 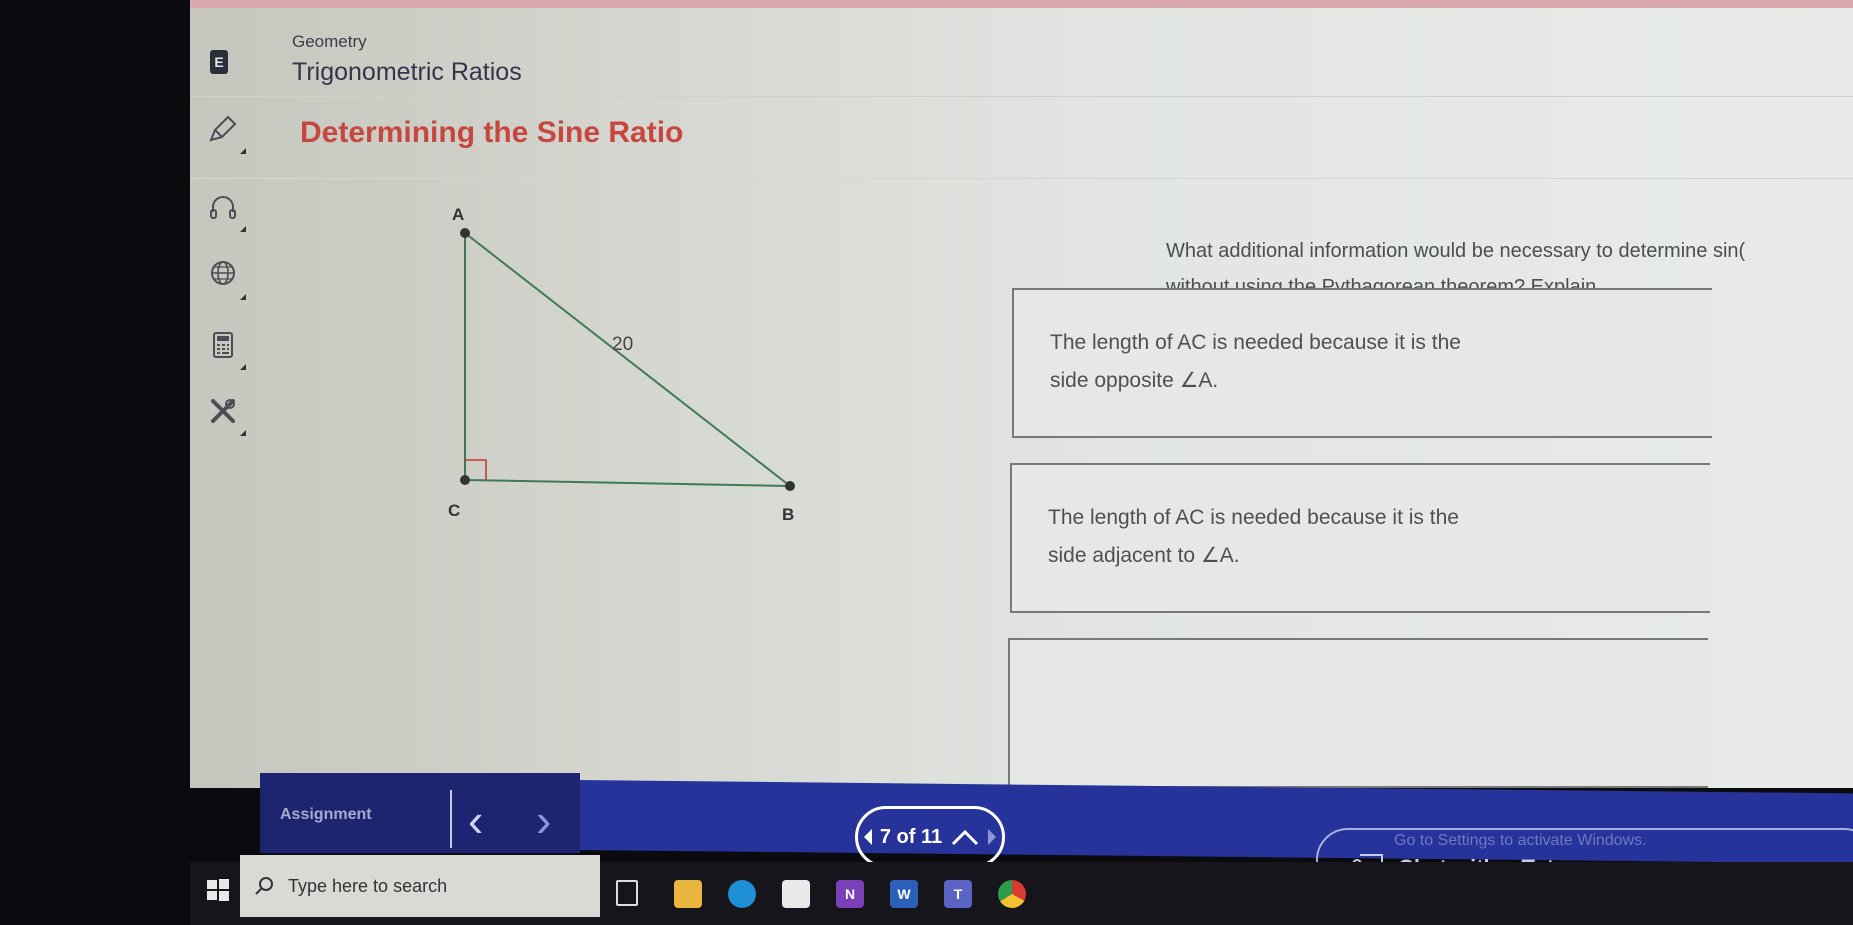 What do you see at coordinates (223, 128) in the screenshot?
I see `highlighter-icon` at bounding box center [223, 128].